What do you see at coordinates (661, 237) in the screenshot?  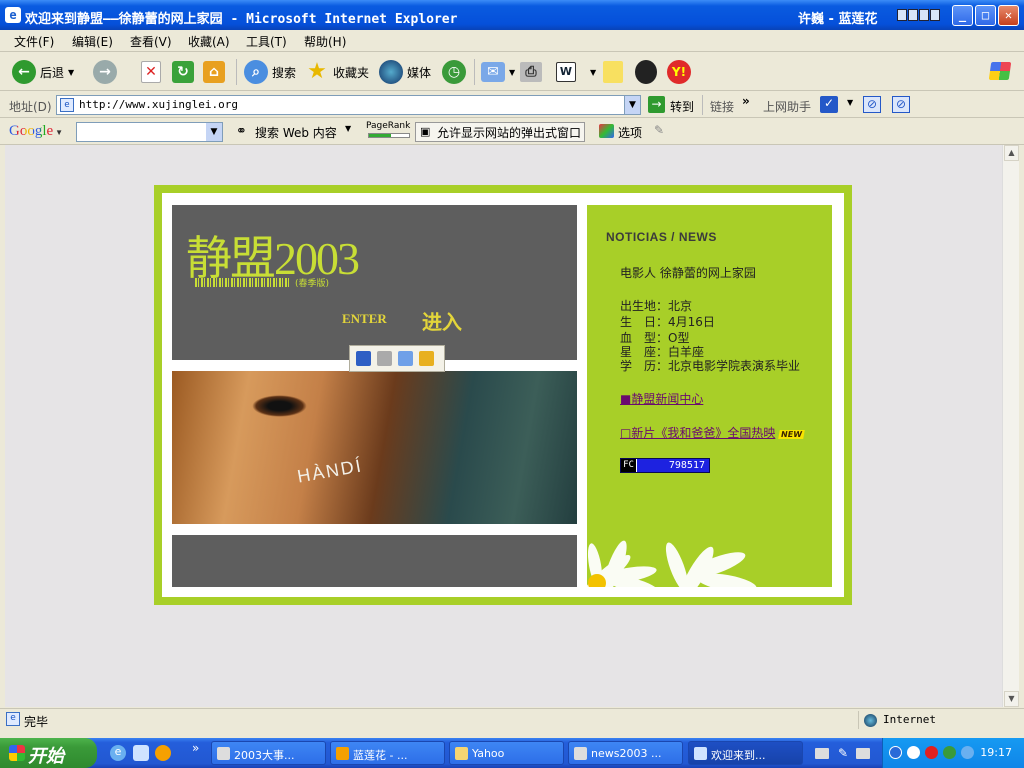 I see `news-title: NOTICIAS / NEWS` at bounding box center [661, 237].